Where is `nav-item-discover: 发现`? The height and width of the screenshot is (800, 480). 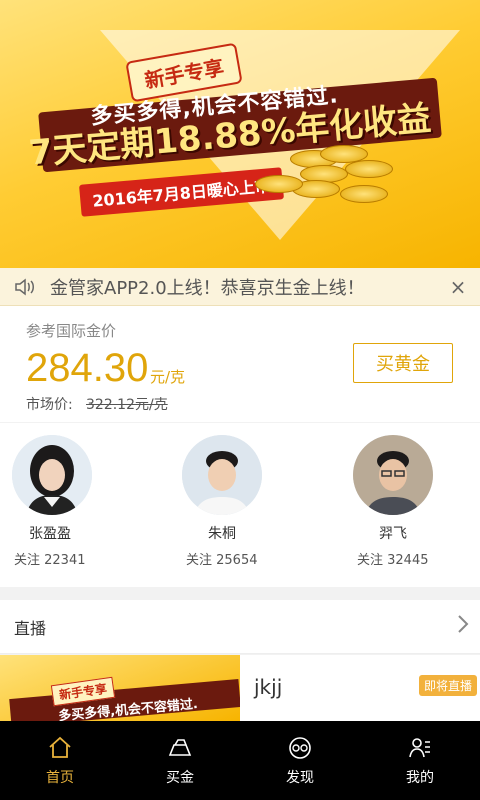
nav-item-discover: 发现 is located at coordinates (300, 760).